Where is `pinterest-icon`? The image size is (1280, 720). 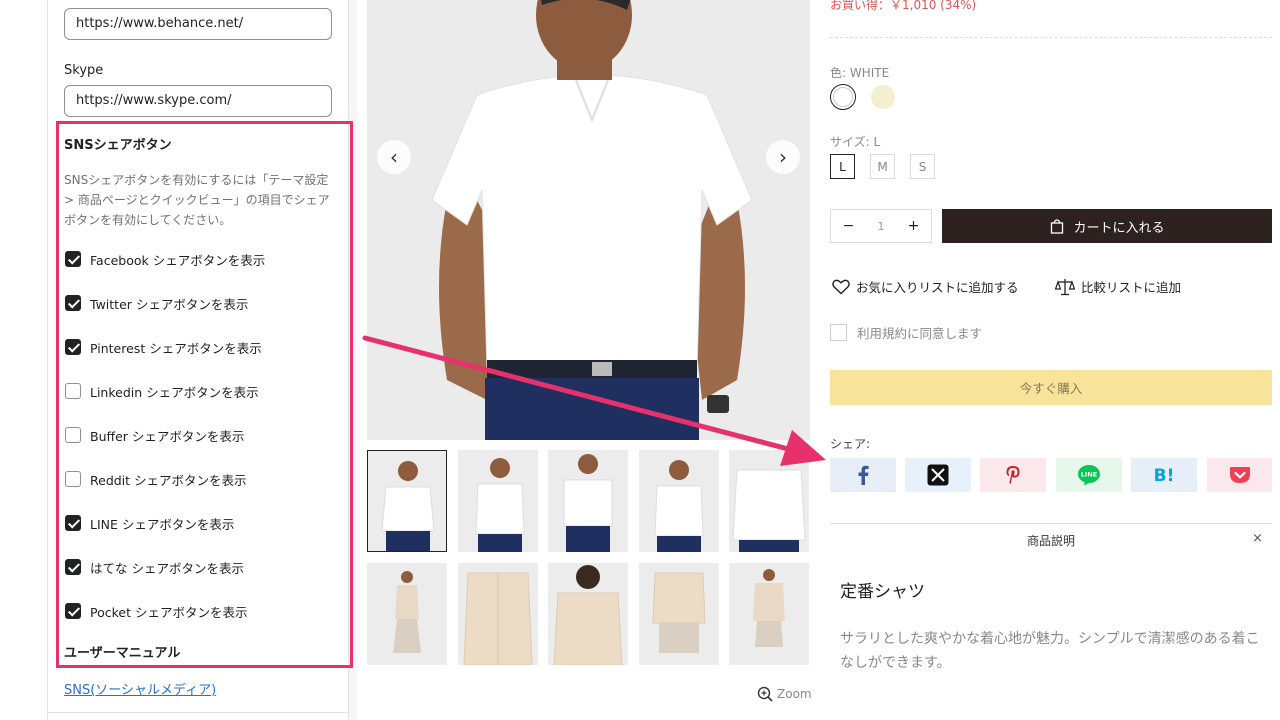
pinterest-icon is located at coordinates (1013, 475).